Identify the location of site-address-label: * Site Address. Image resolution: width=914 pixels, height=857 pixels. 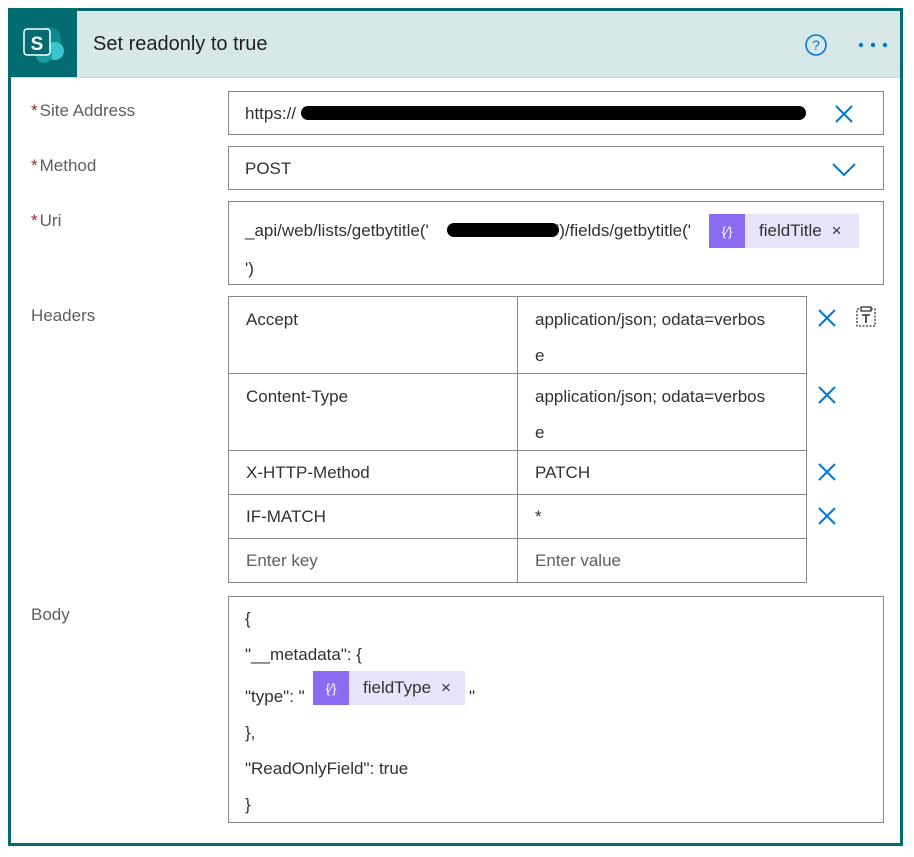
(83, 111).